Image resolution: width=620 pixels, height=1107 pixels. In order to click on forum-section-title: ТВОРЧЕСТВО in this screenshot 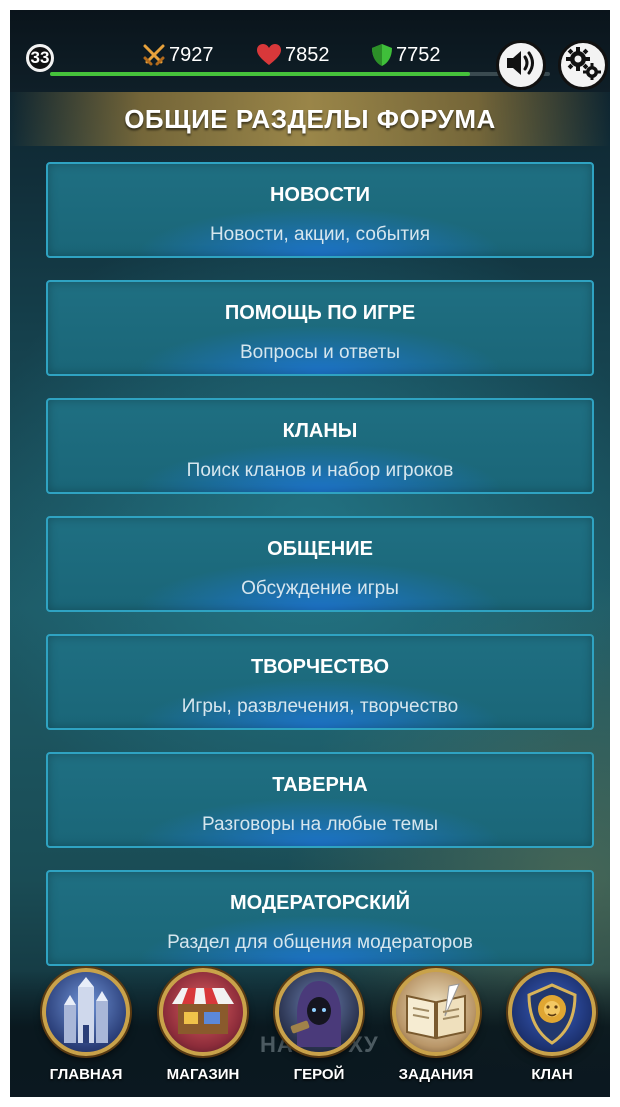, I will do `click(320, 667)`.